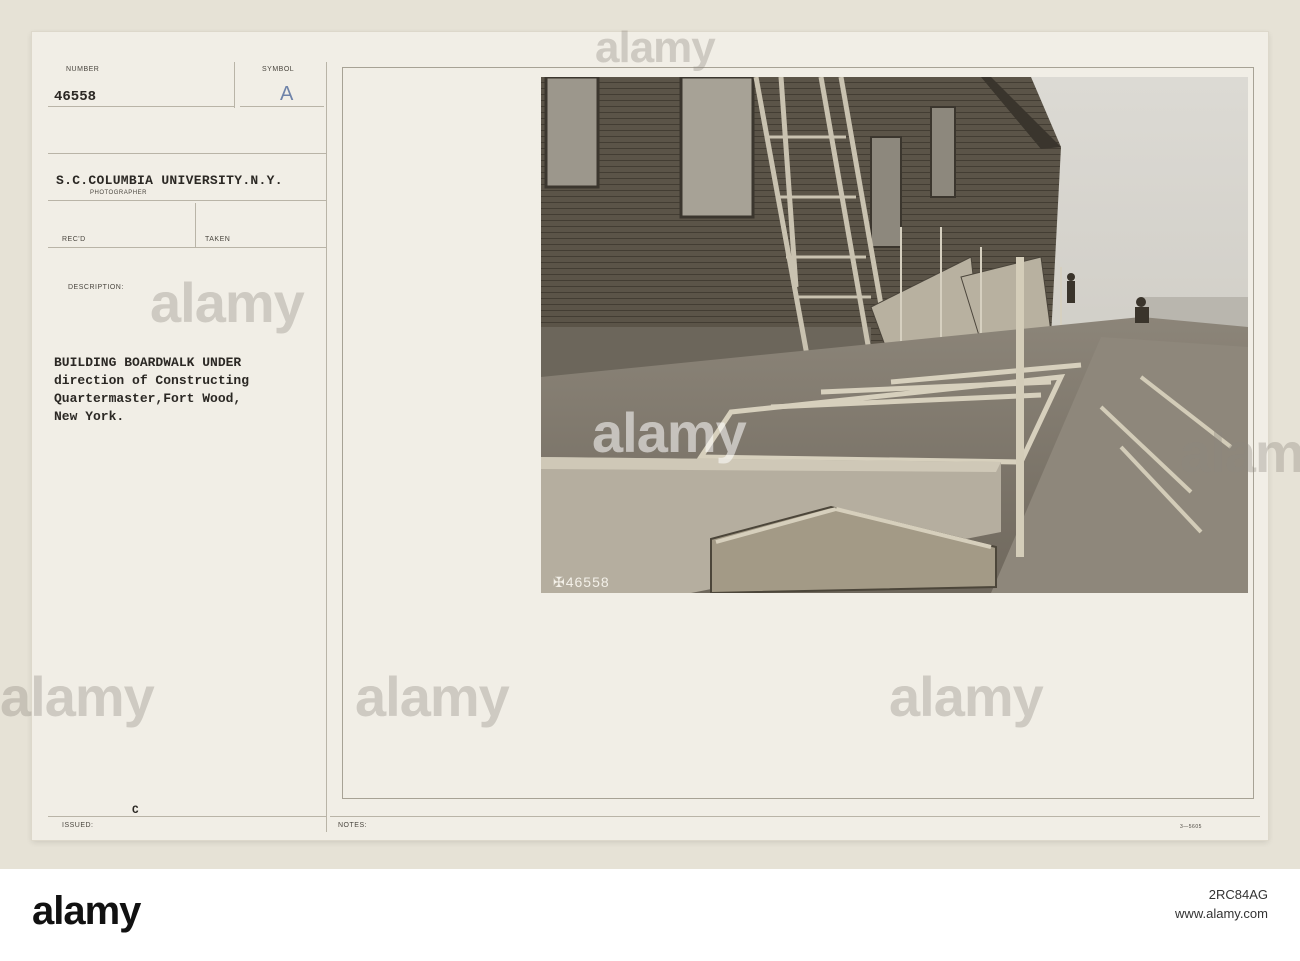 This screenshot has height=961, width=1300. What do you see at coordinates (1221, 913) in the screenshot?
I see `site-url: www.alamy.com` at bounding box center [1221, 913].